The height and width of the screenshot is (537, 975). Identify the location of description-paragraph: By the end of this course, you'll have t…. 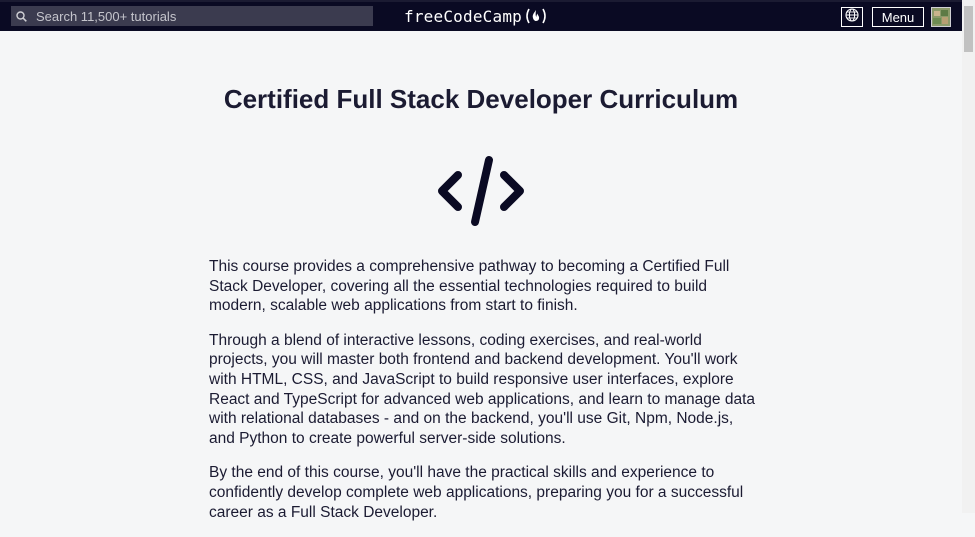
(476, 492).